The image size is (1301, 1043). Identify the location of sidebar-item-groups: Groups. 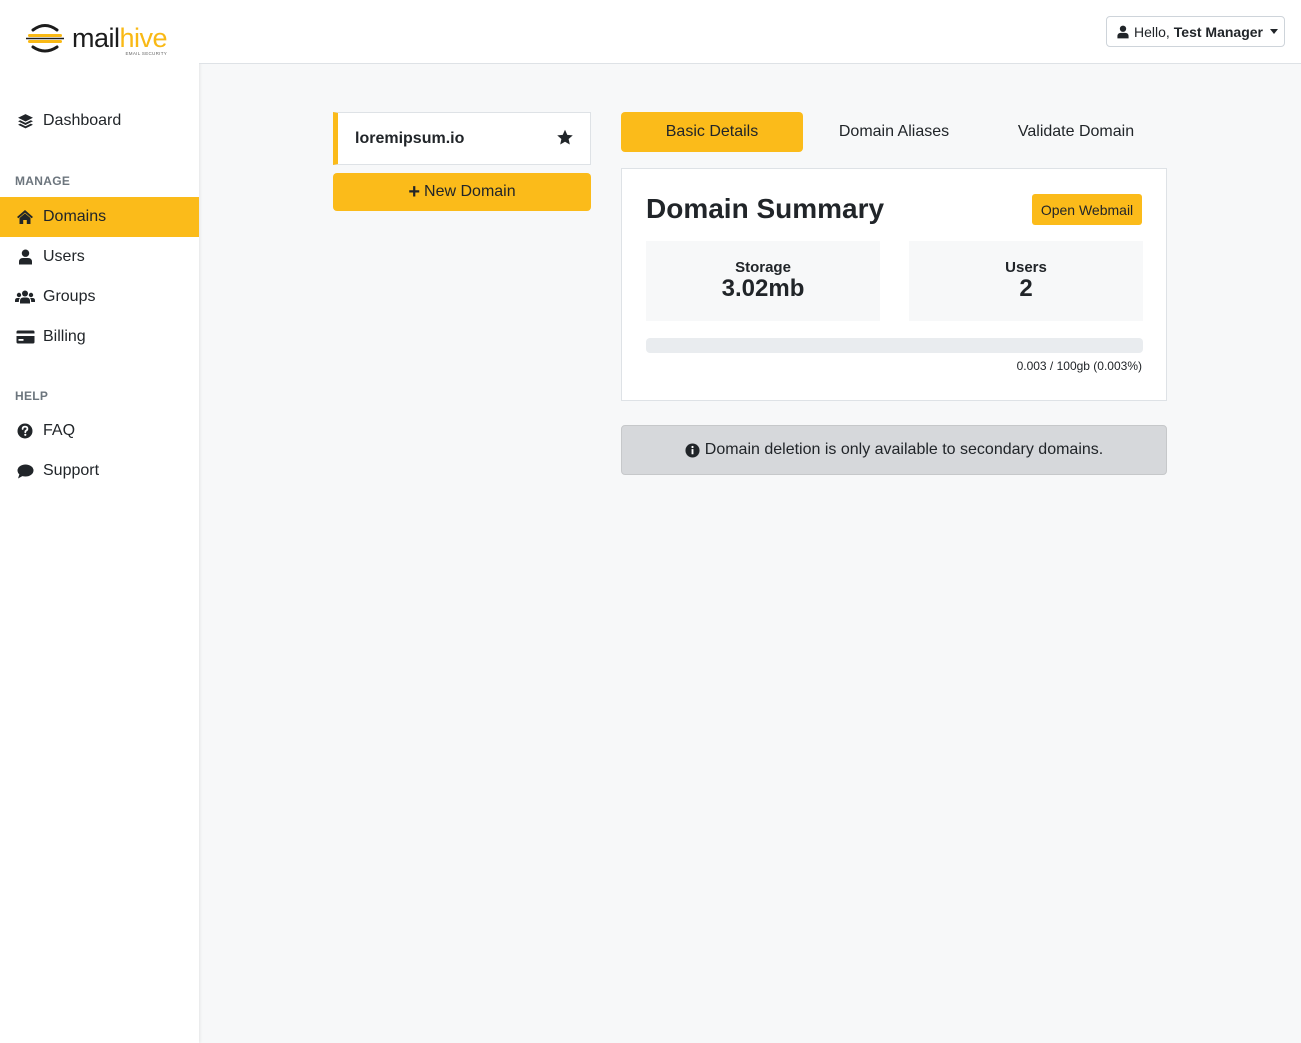
(99, 297).